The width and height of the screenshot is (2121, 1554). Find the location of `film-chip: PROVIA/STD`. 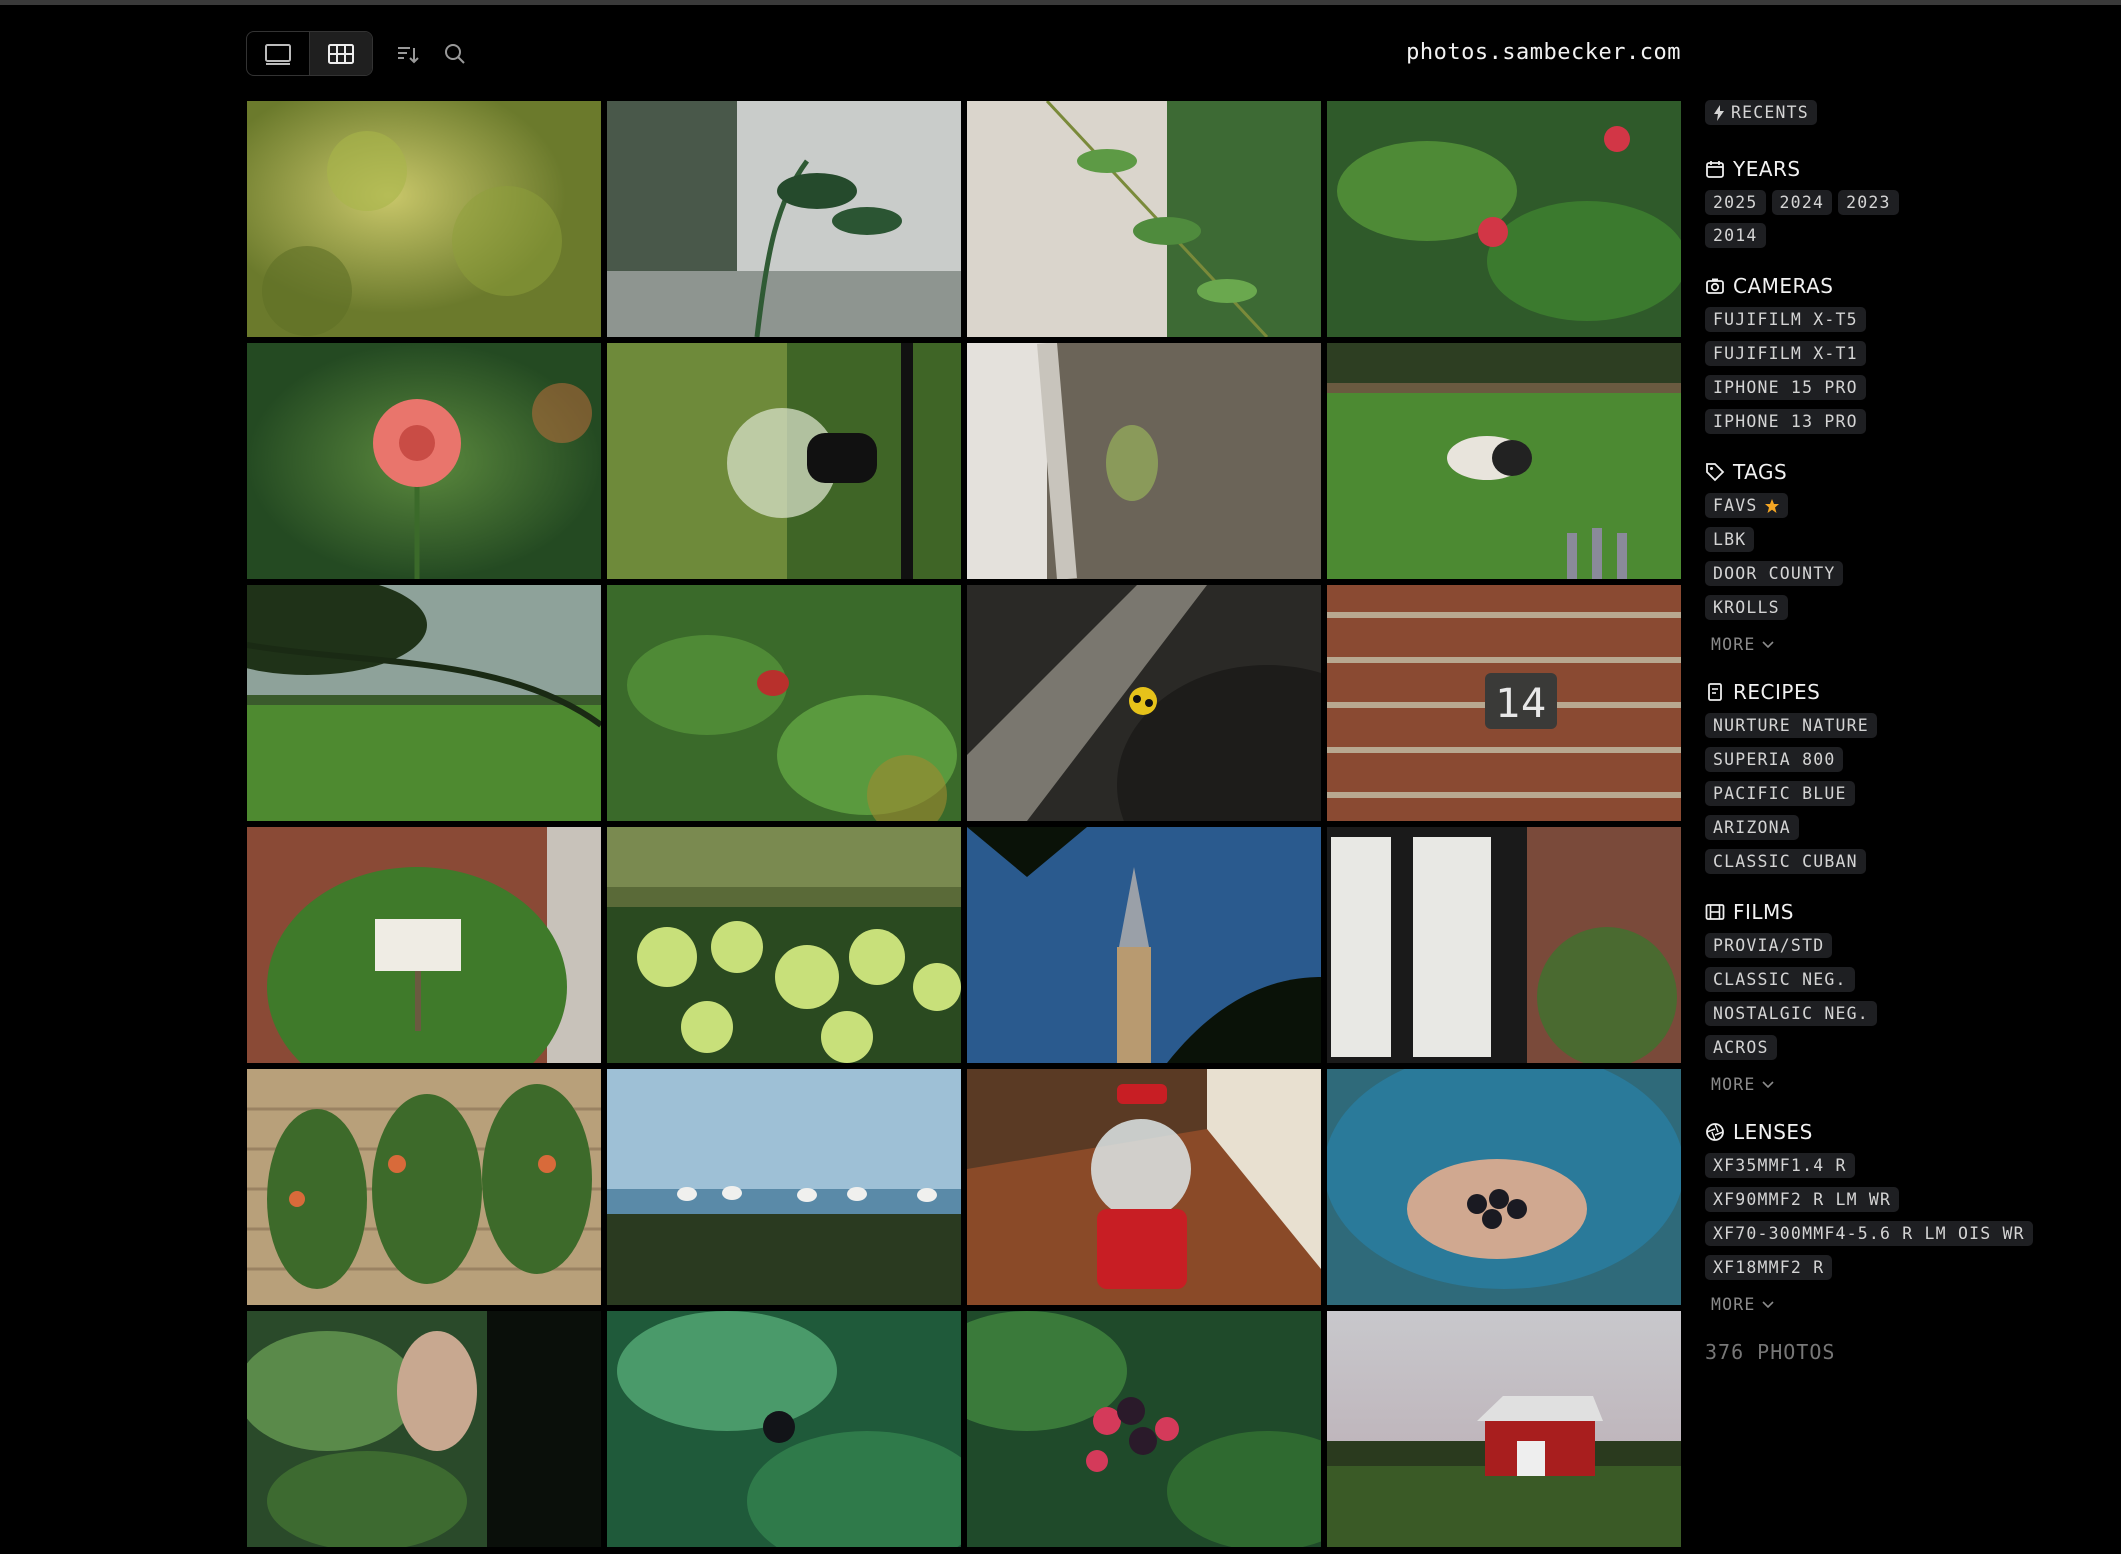

film-chip: PROVIA/STD is located at coordinates (1769, 945).